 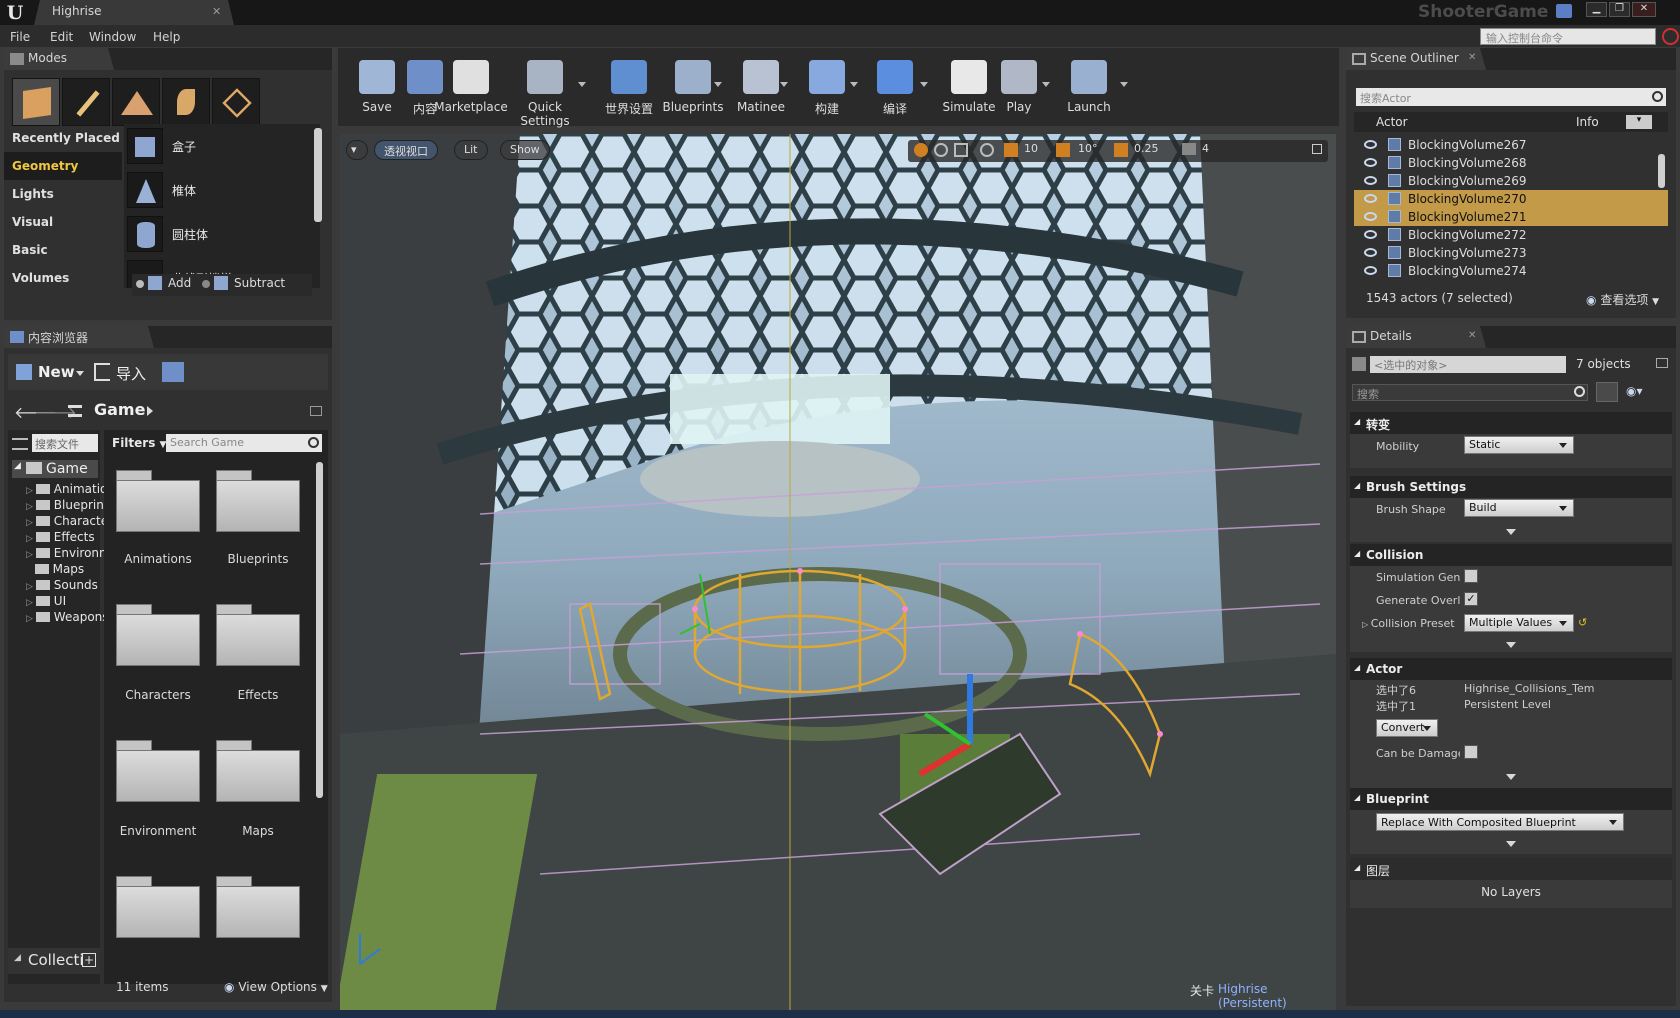 I want to click on section-transform: ◢ 转变, so click(x=1511, y=423).